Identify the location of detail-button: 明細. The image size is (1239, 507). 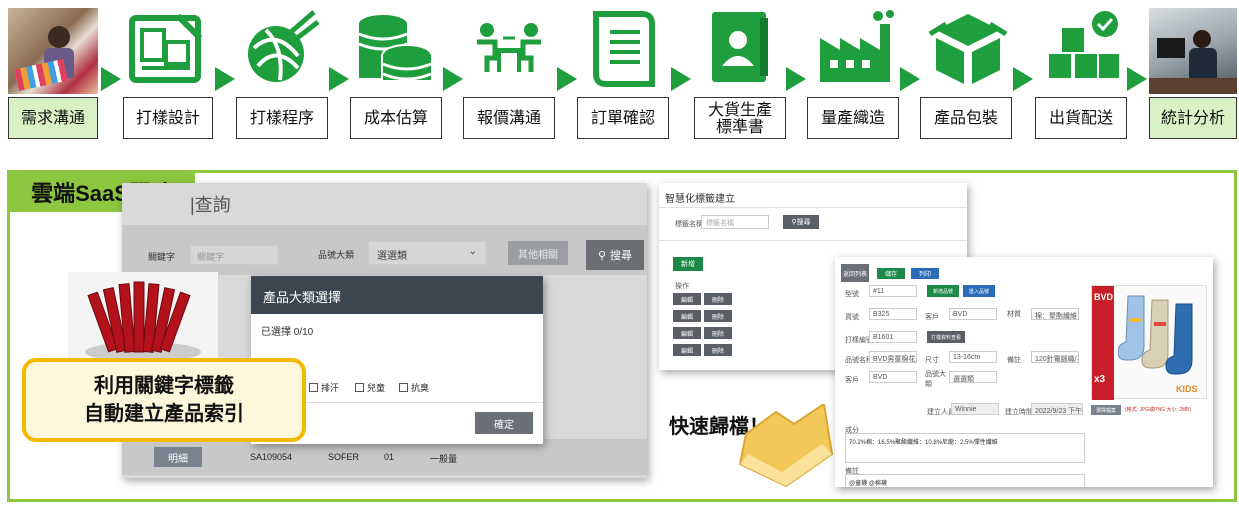
(178, 457).